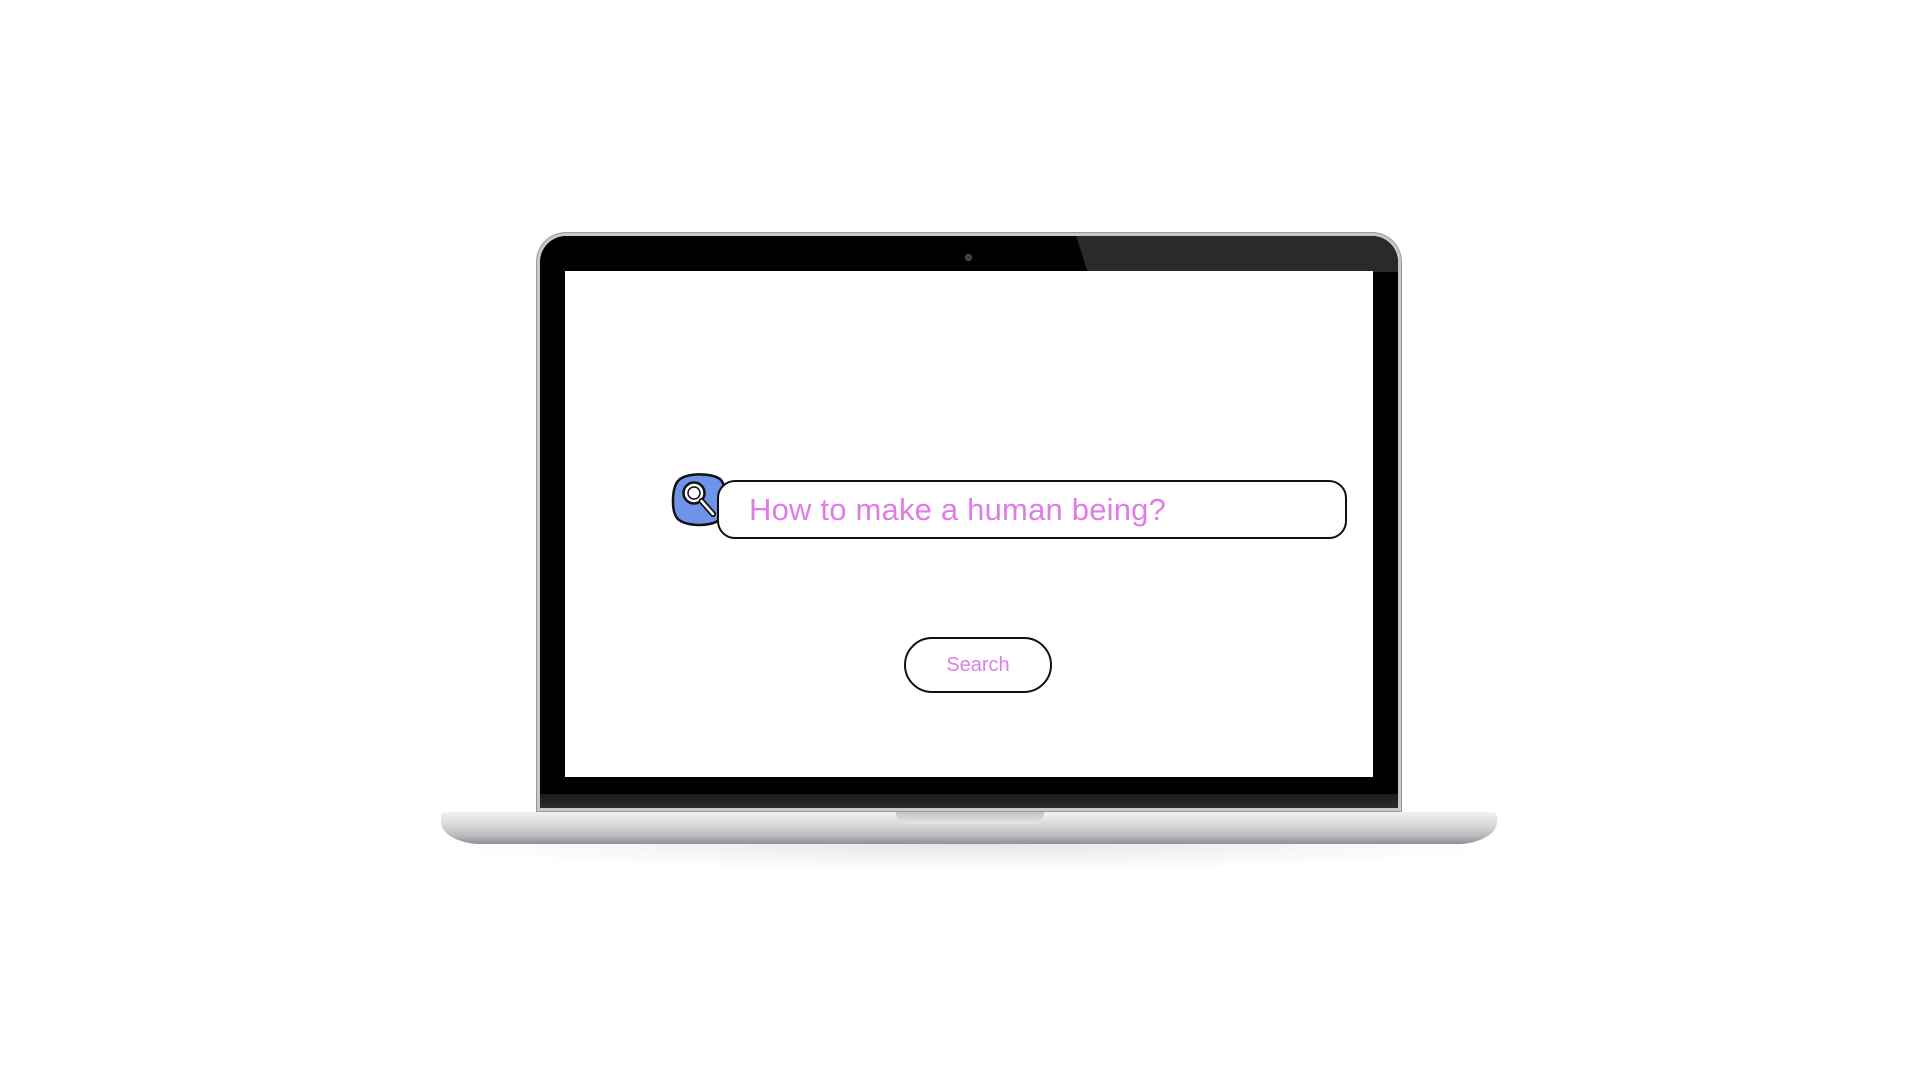 The image size is (1920, 1080). I want to click on search-button-label: Search, so click(978, 664).